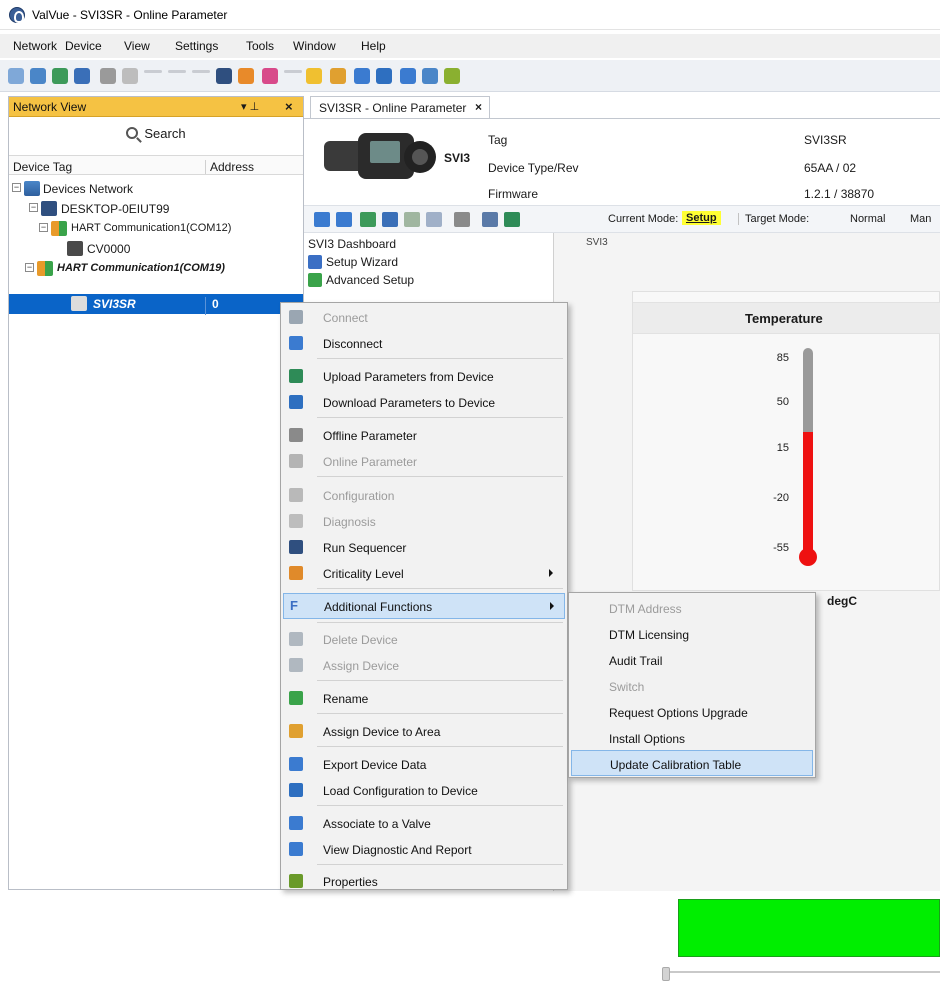  Describe the element at coordinates (16, 76) in the screenshot. I see `connect-all-icon` at that location.